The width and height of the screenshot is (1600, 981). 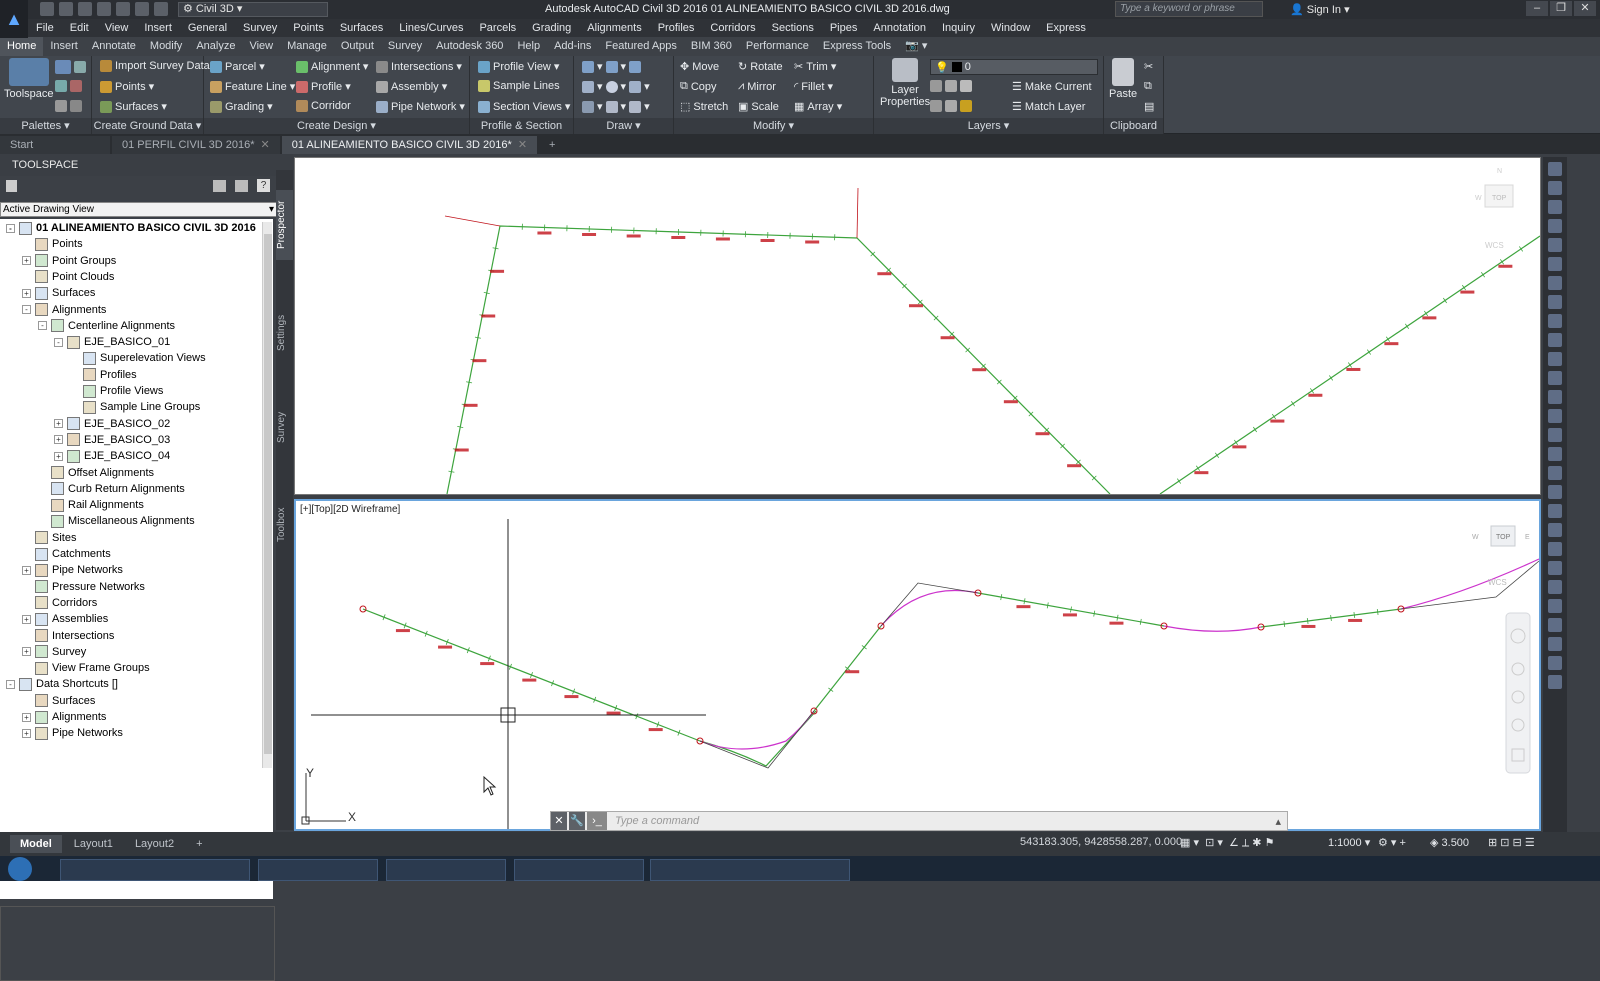 I want to click on tree-item: Points, so click(x=52, y=244).